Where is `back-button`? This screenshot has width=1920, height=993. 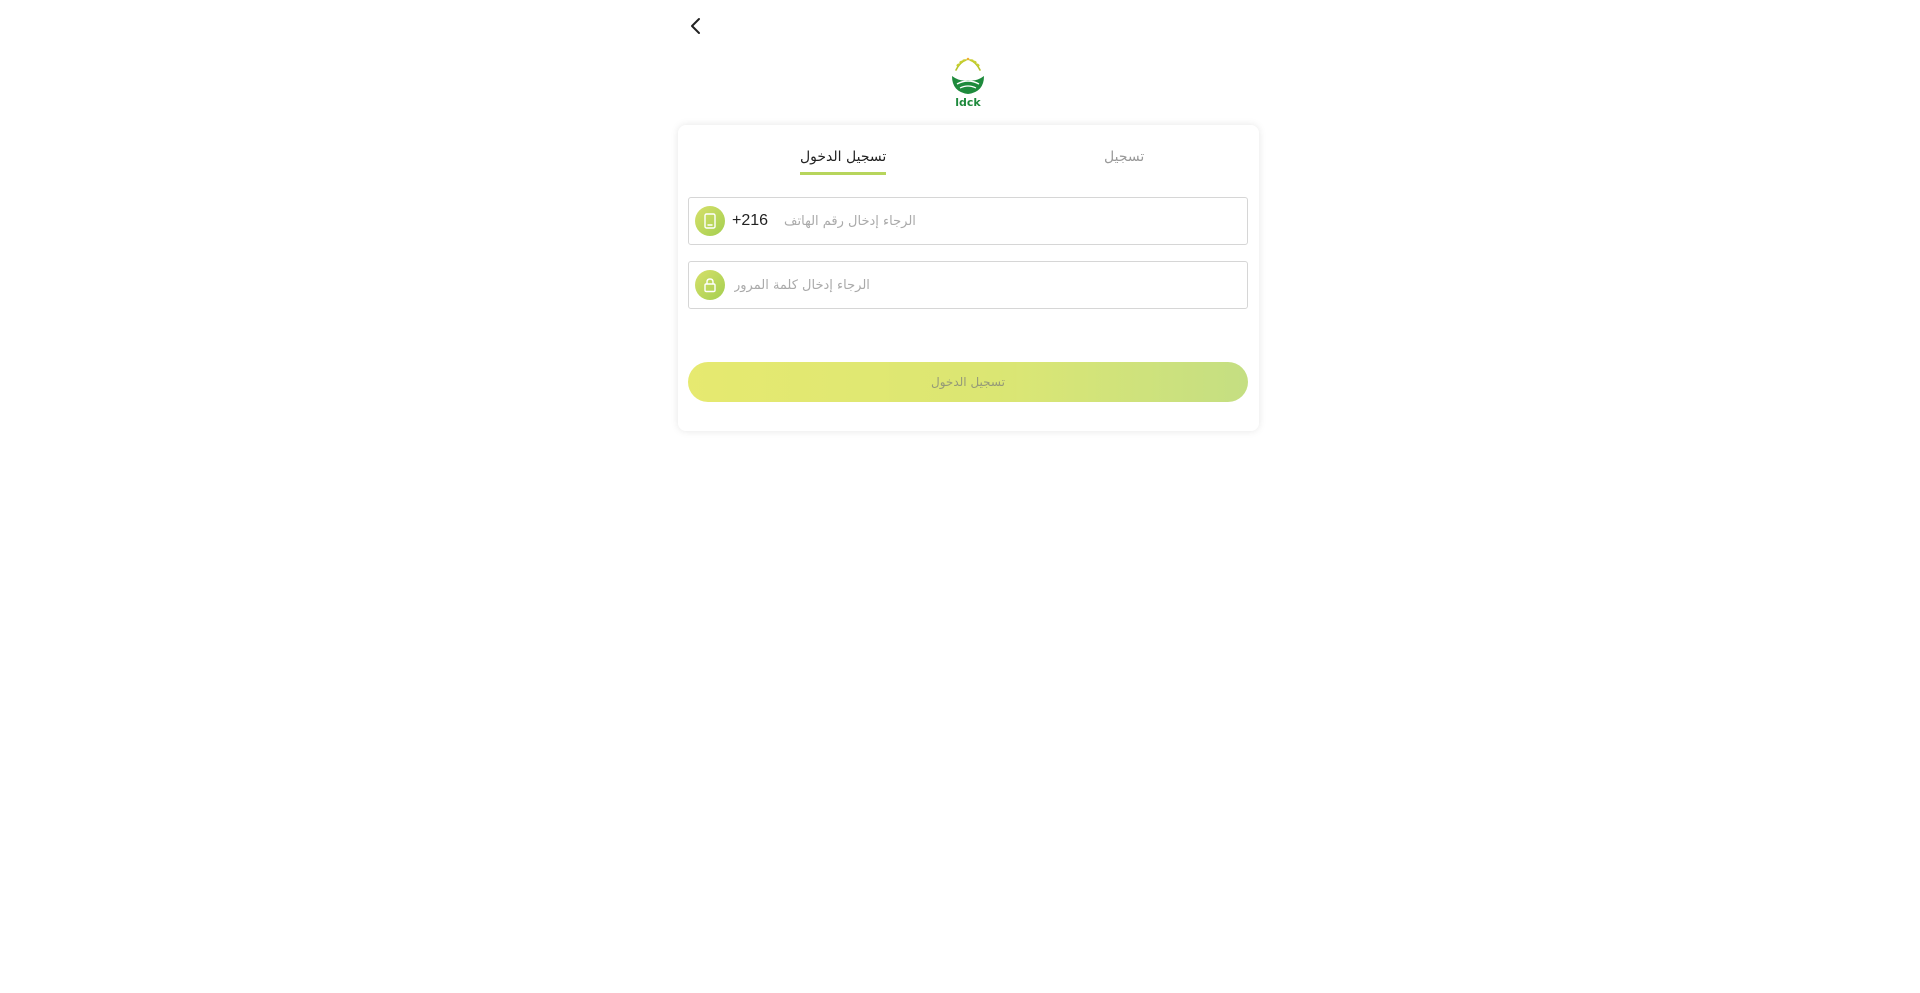 back-button is located at coordinates (696, 26).